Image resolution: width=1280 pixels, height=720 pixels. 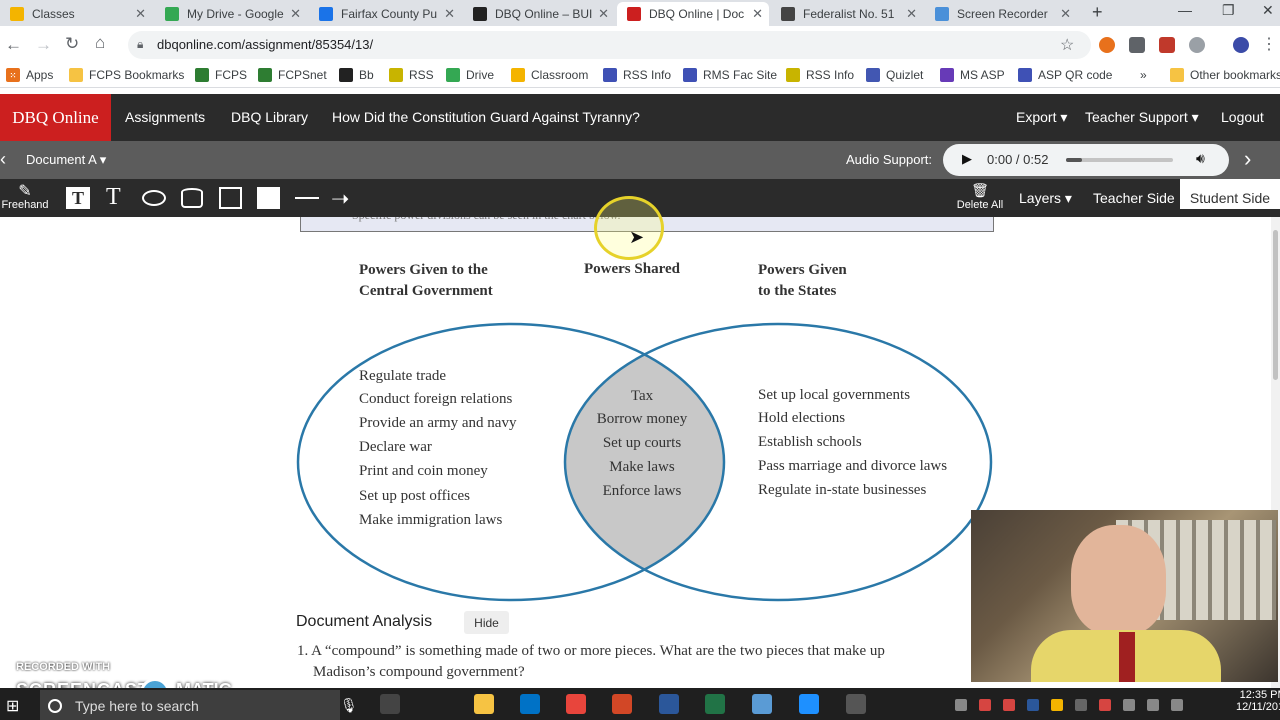 I want to click on bookmark-item: RMS Fac Site, so click(x=730, y=75).